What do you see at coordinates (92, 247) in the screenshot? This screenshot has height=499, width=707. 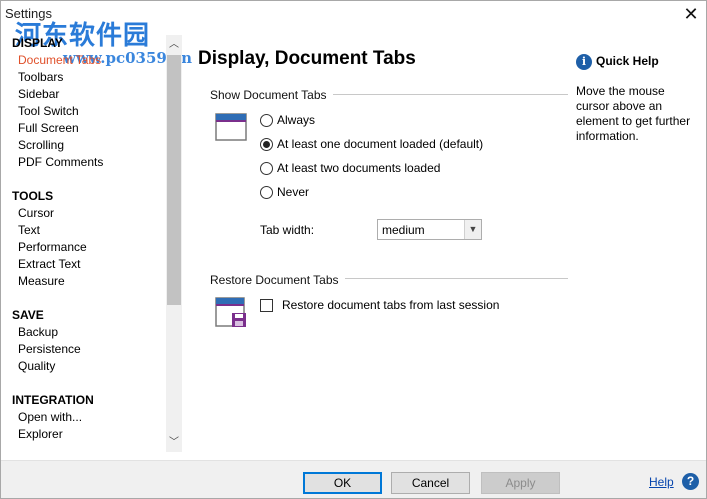 I see `sidebar-item-performance: Performance` at bounding box center [92, 247].